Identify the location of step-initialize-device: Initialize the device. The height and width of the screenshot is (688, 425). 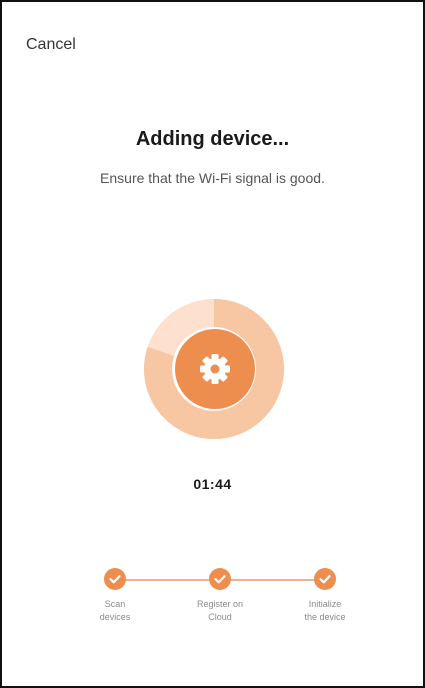
(325, 596).